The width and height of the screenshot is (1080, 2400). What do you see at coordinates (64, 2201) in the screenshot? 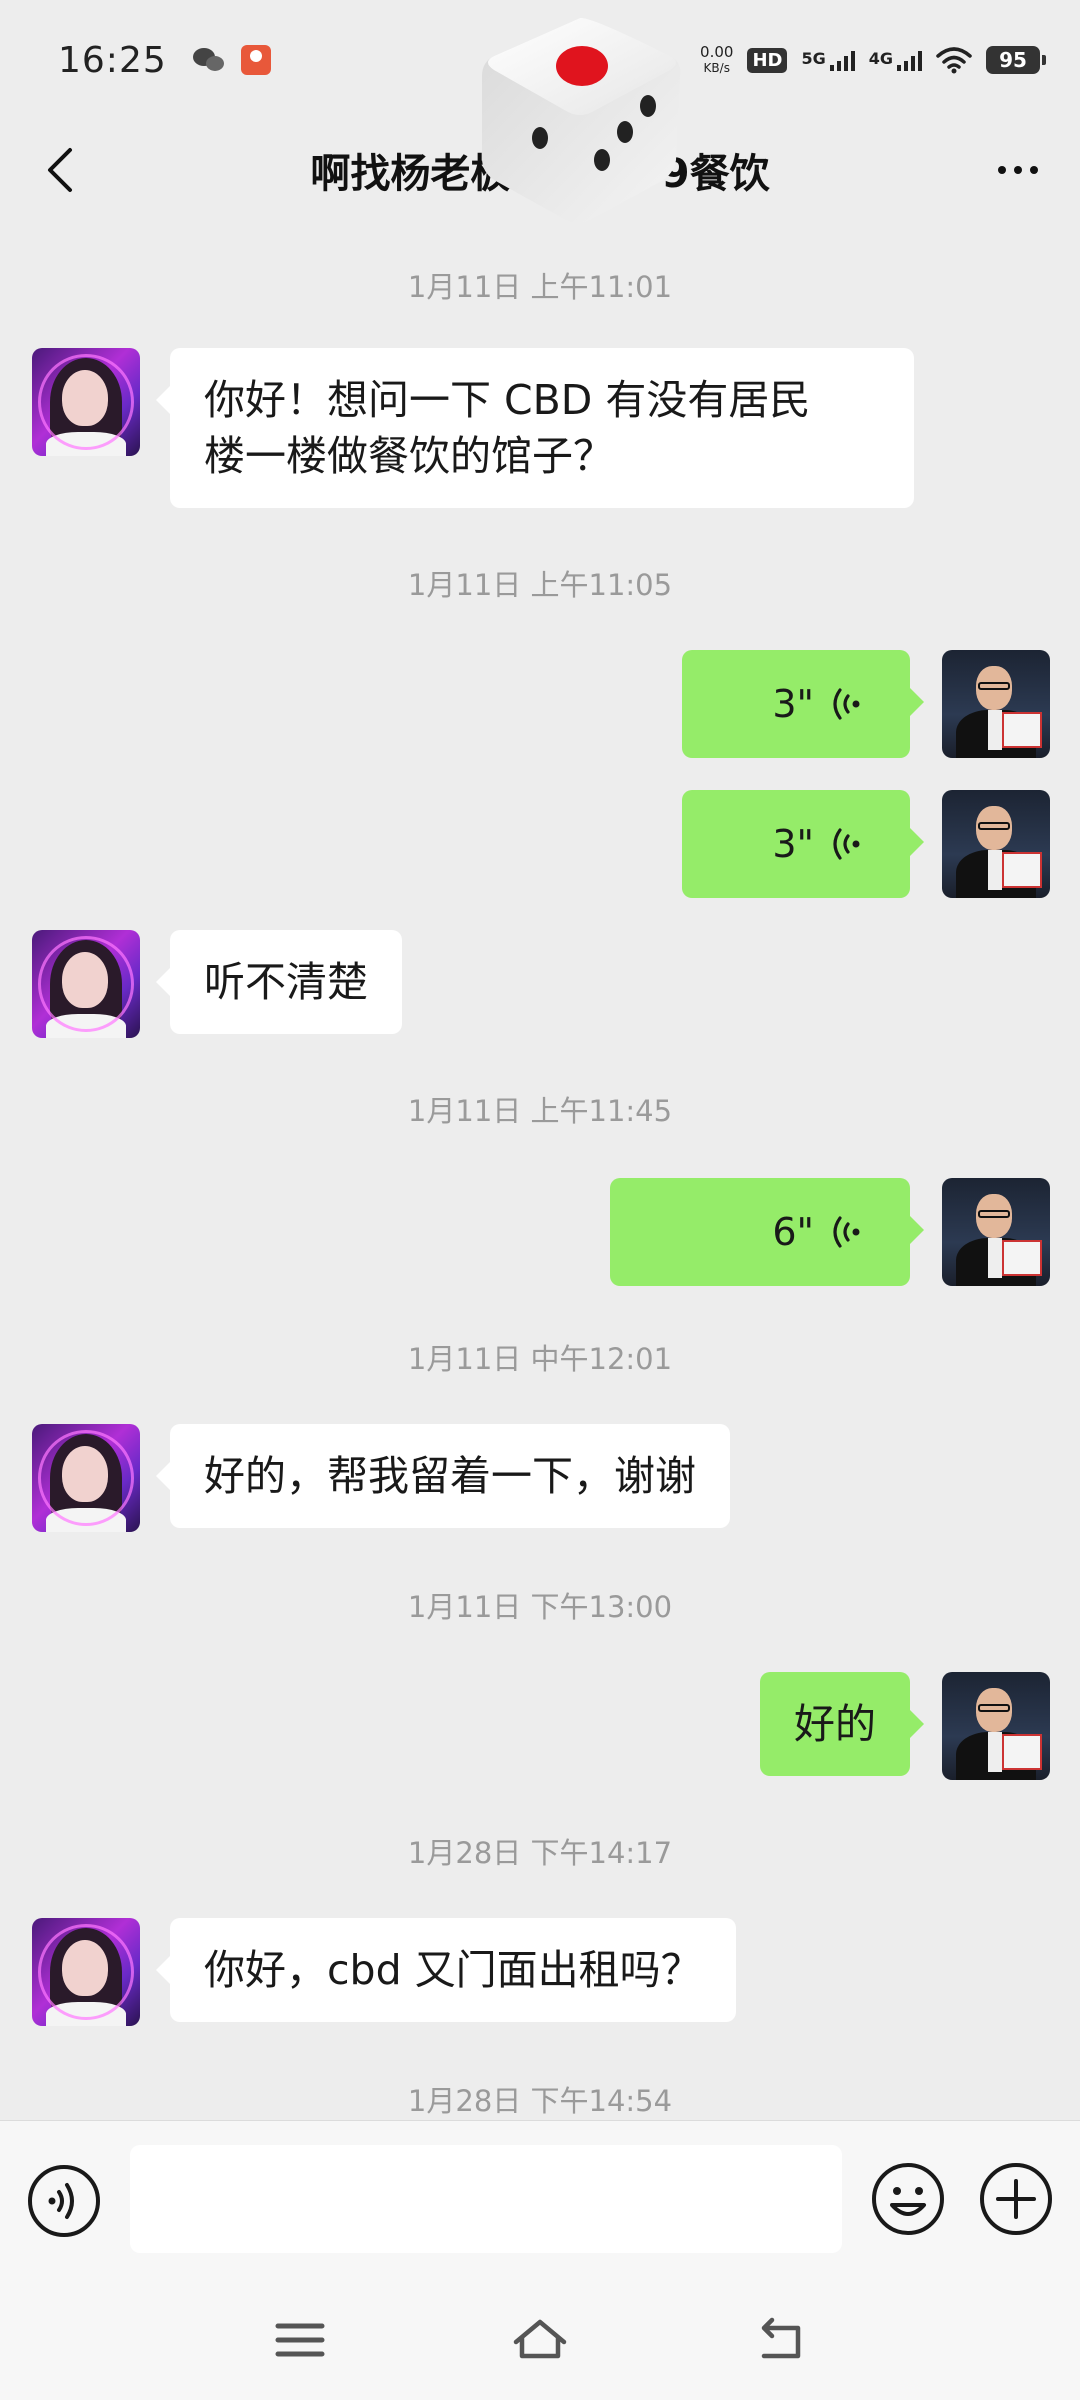
I see `voice-input-toggle` at bounding box center [64, 2201].